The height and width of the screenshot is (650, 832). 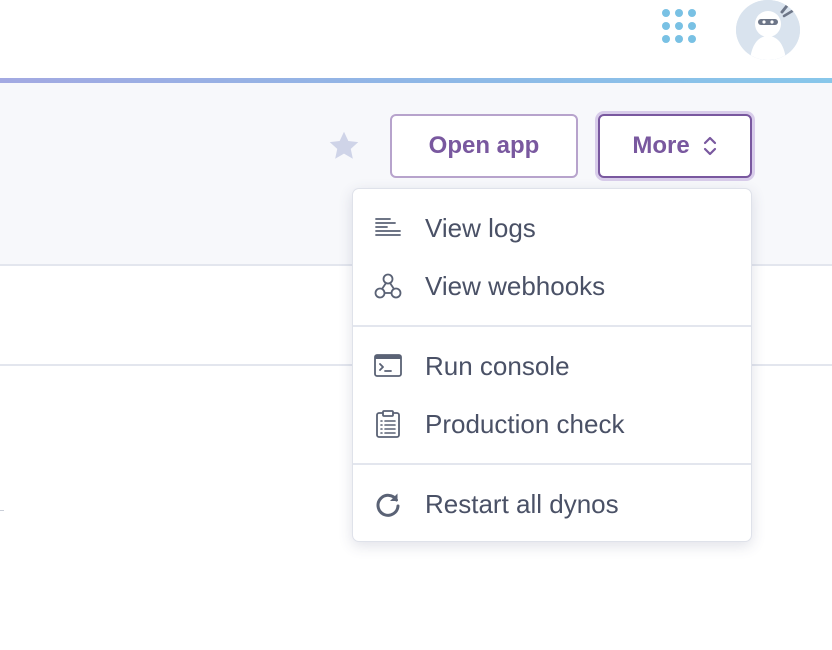 I want to click on more-button: More, so click(x=675, y=146).